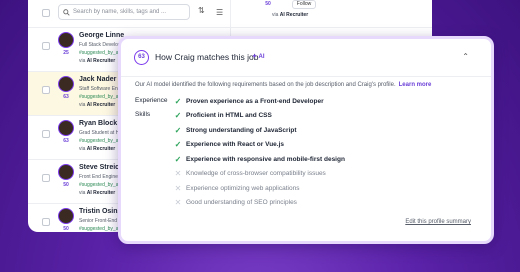  What do you see at coordinates (241, 203) in the screenshot?
I see `requirement-text: Good understanding of SEO principles` at bounding box center [241, 203].